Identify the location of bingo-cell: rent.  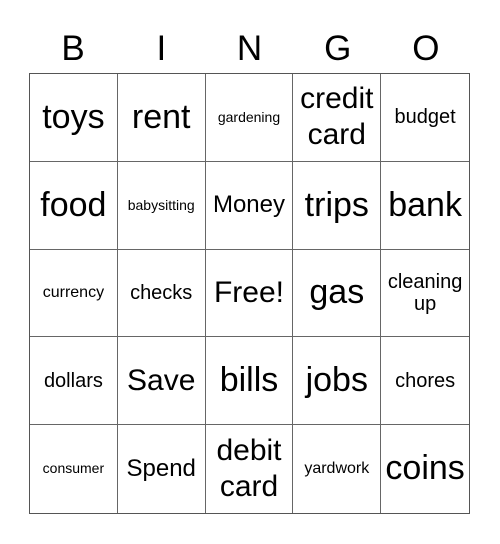
(161, 118).